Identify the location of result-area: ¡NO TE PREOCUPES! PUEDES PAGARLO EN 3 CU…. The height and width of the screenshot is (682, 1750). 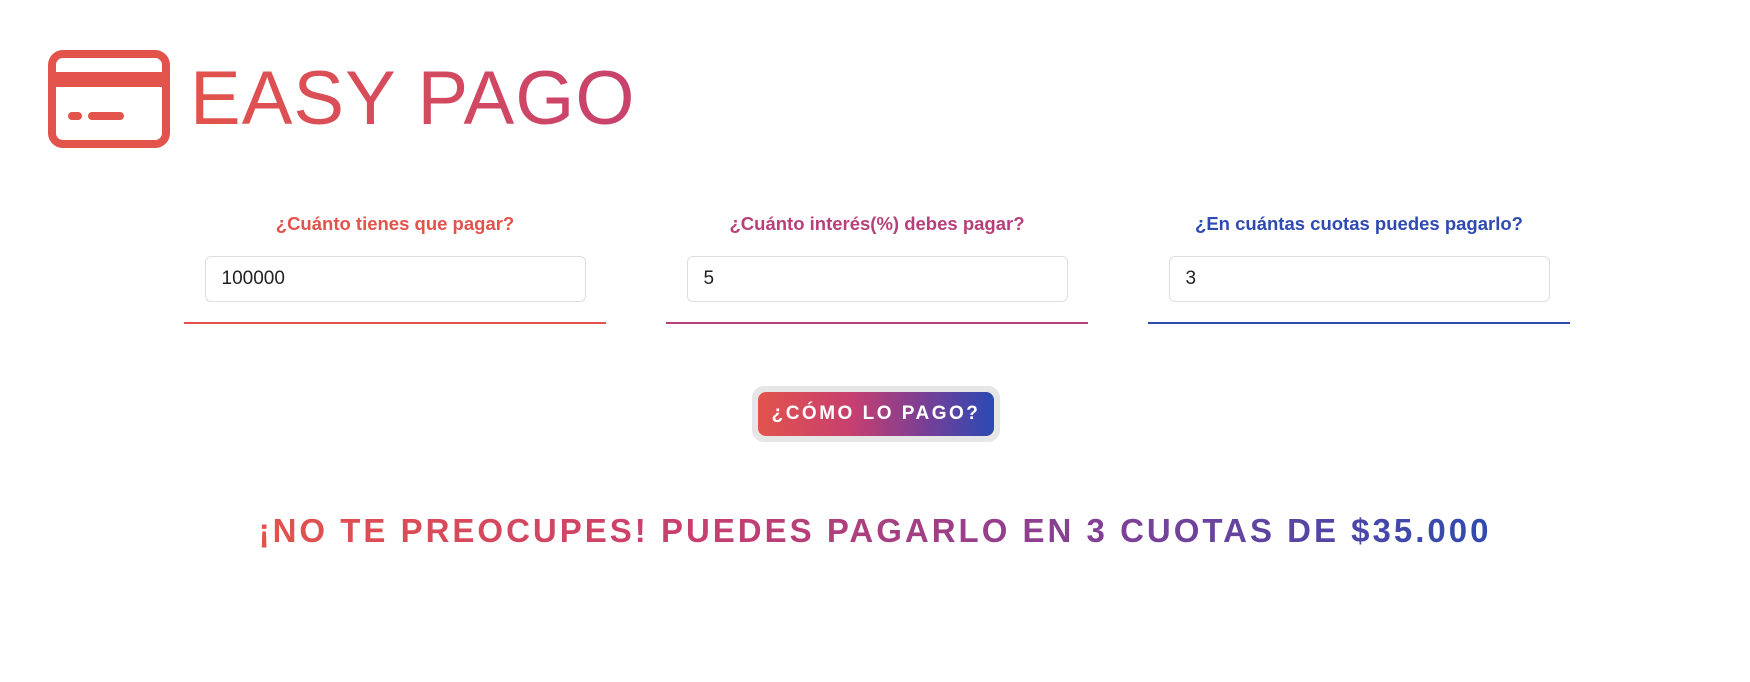
(875, 531).